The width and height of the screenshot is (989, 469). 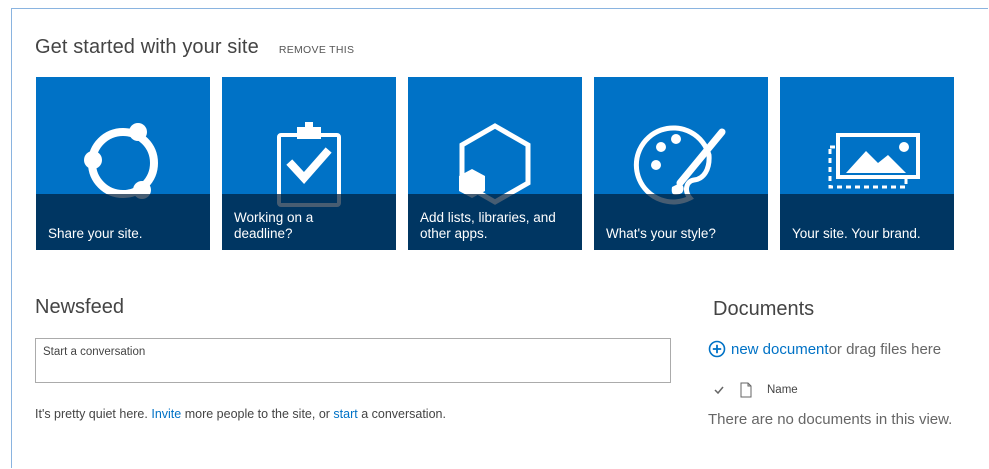 I want to click on tile-caption: Working on a deadline?, so click(x=309, y=222).